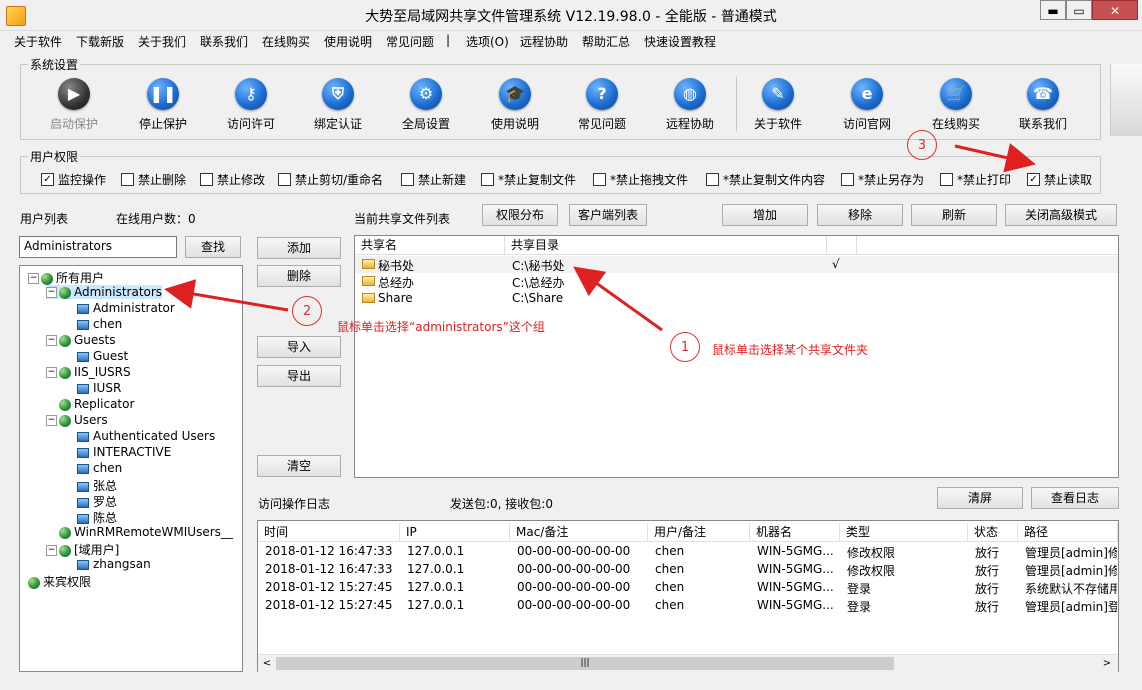 Image resolution: width=1142 pixels, height=690 pixels. Describe the element at coordinates (995, 158) in the screenshot. I see `arrow-step3` at that location.